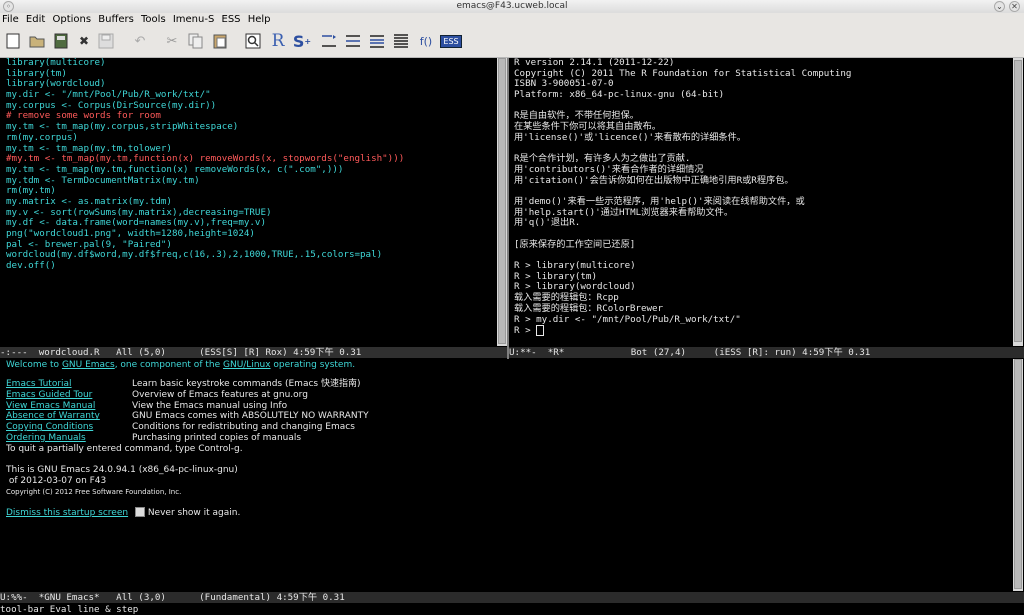 This screenshot has width=1024, height=615. I want to click on window-titlebar: ◦ emacs@F43.ucweb.local ⌄ ✕, so click(512, 7).